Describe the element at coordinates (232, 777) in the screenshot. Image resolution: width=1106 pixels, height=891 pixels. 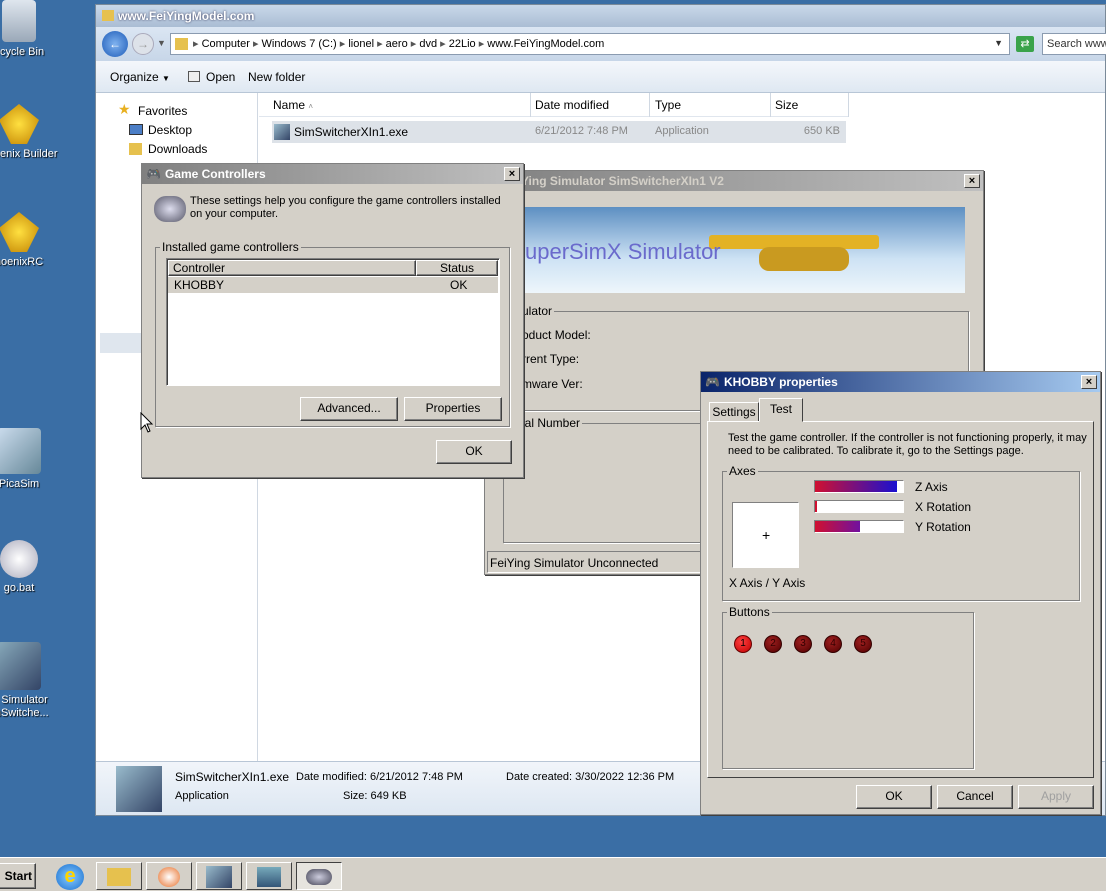
I see `details-file-name: SimSwitcherXIn1.exe` at that location.